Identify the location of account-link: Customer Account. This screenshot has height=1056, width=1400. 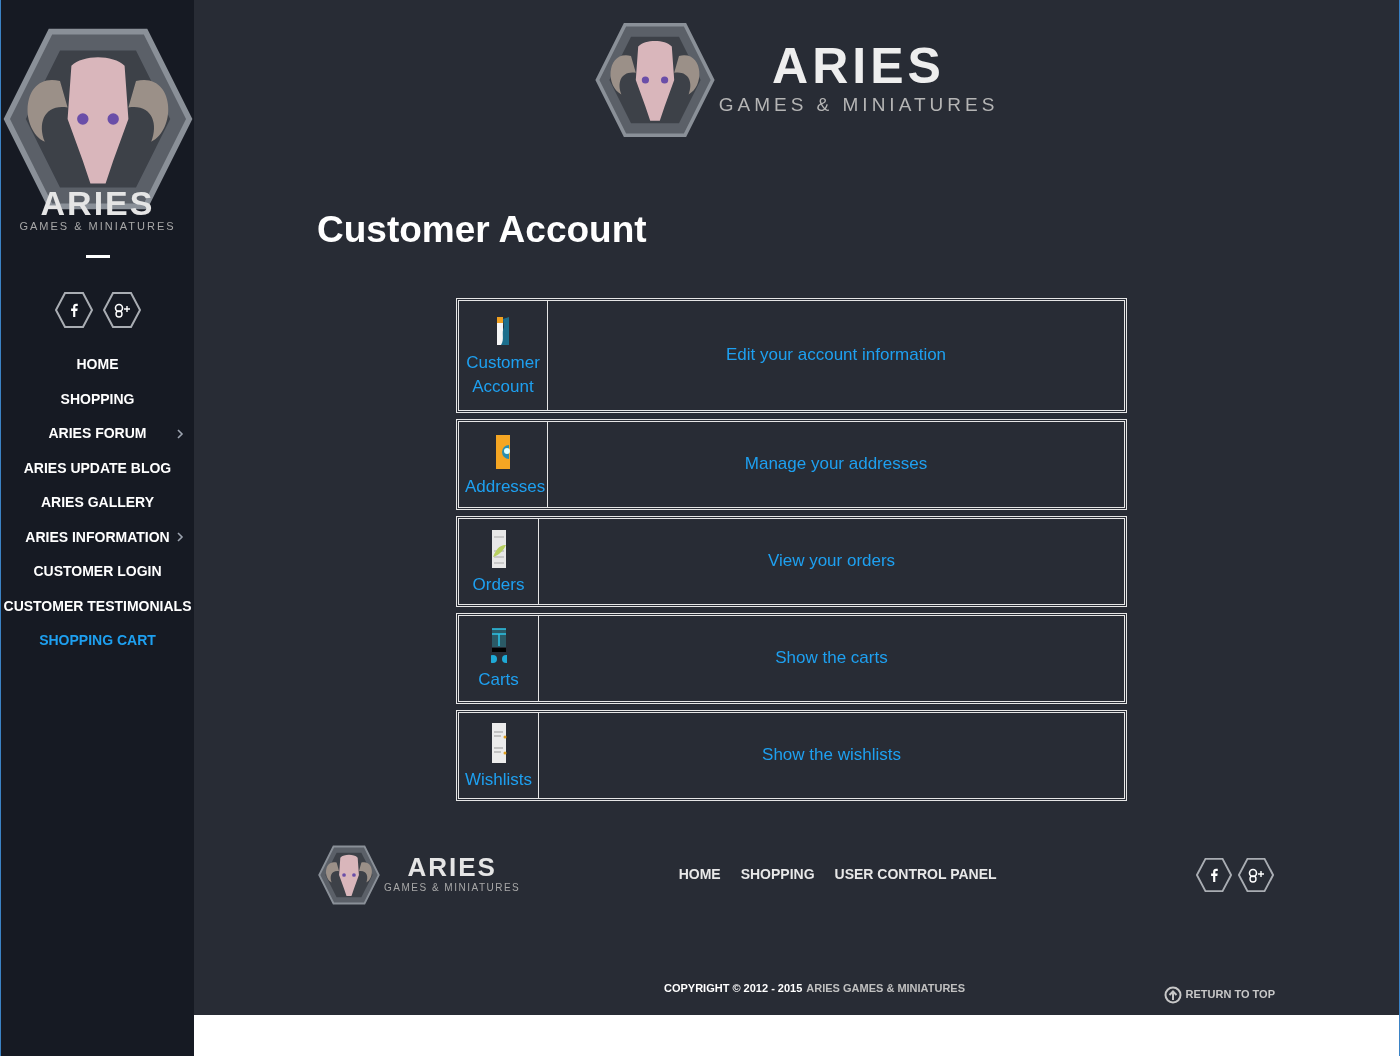
(503, 375).